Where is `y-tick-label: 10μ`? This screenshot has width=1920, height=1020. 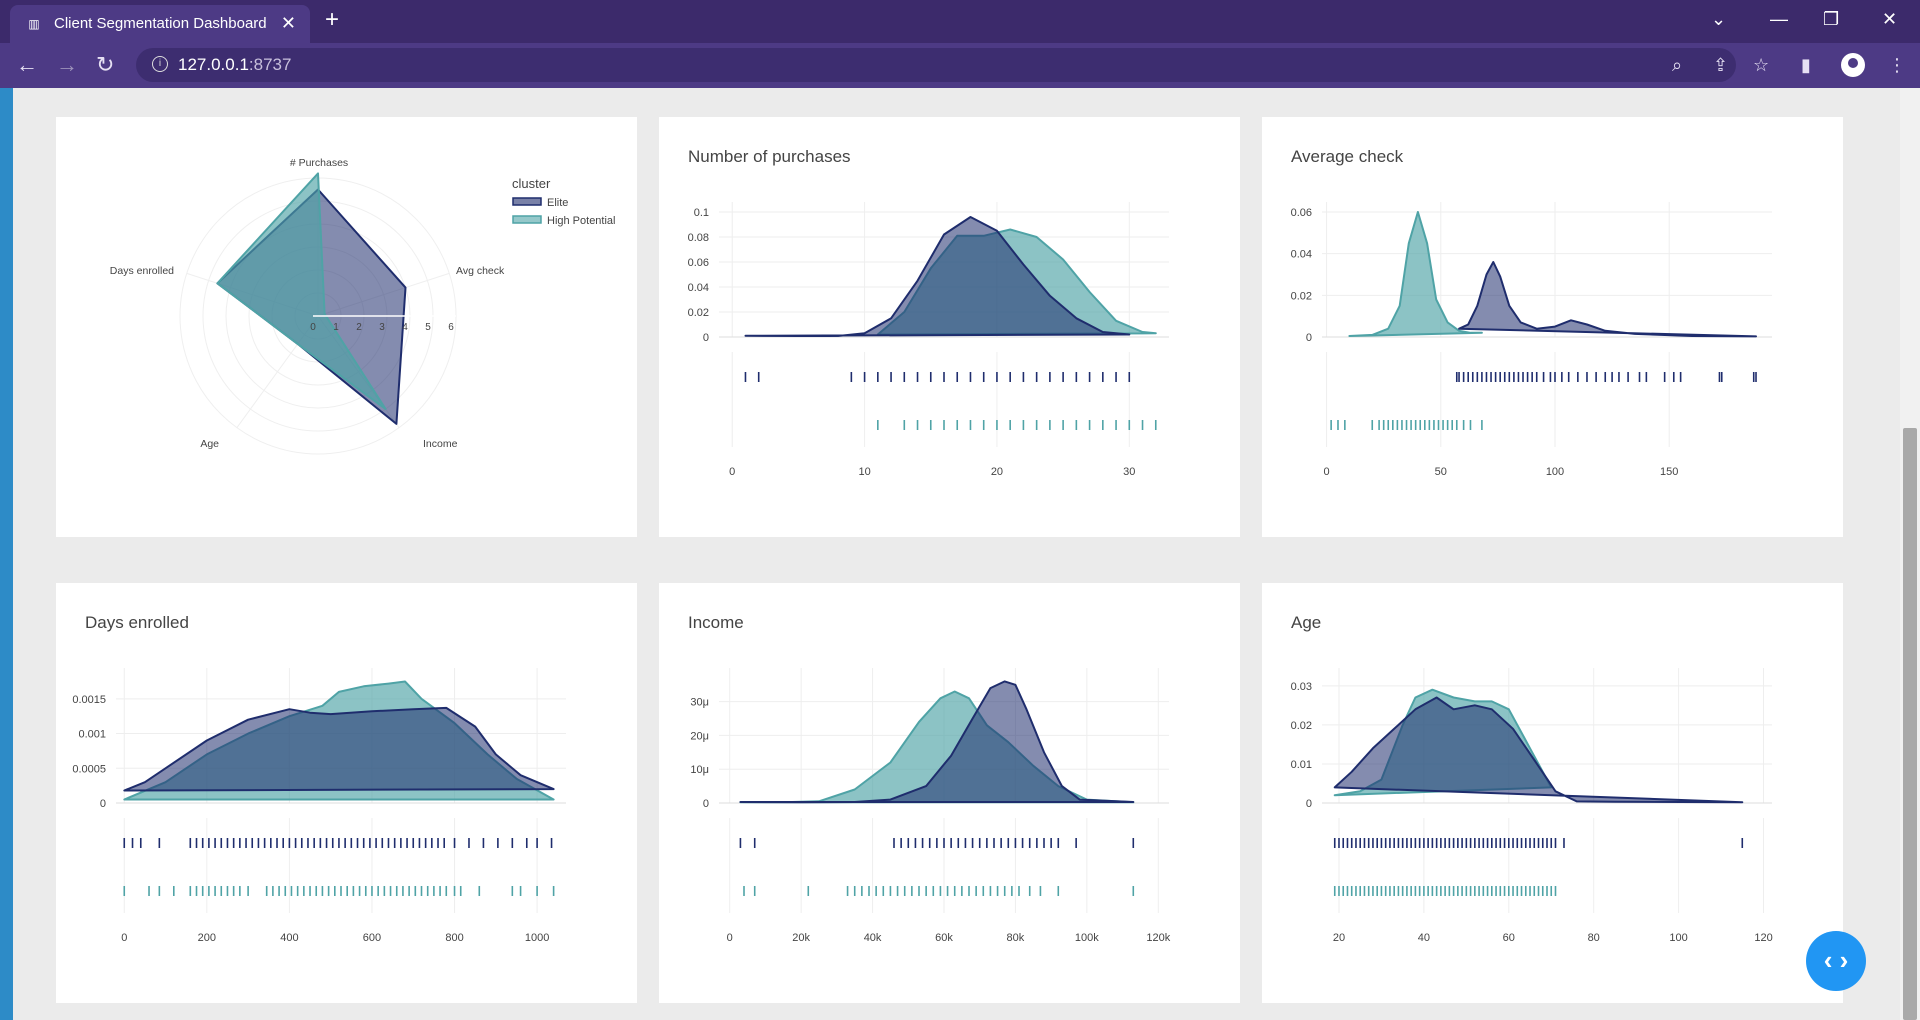
y-tick-label: 10μ is located at coordinates (699, 770).